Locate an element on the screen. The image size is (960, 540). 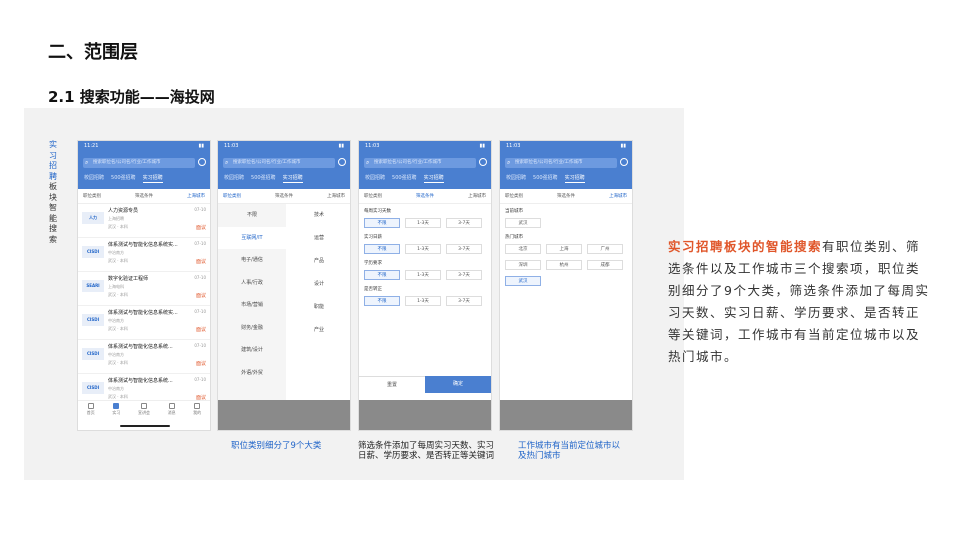
nav-messages: 消息 is located at coordinates (172, 409).